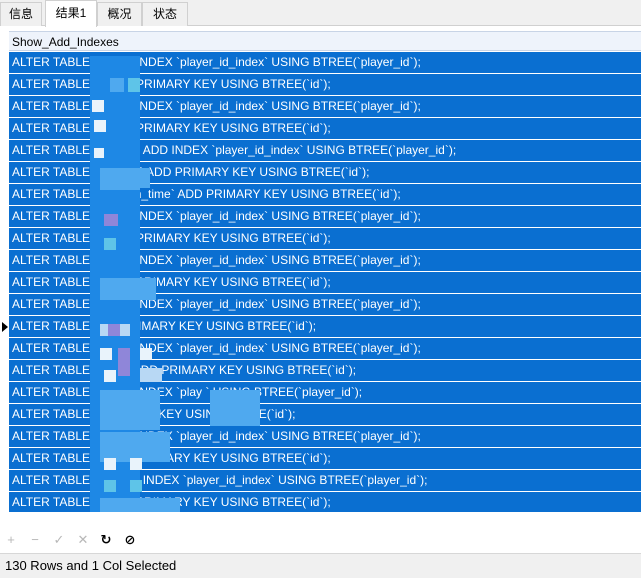  What do you see at coordinates (35, 540) in the screenshot?
I see `delete-record-icon: −` at bounding box center [35, 540].